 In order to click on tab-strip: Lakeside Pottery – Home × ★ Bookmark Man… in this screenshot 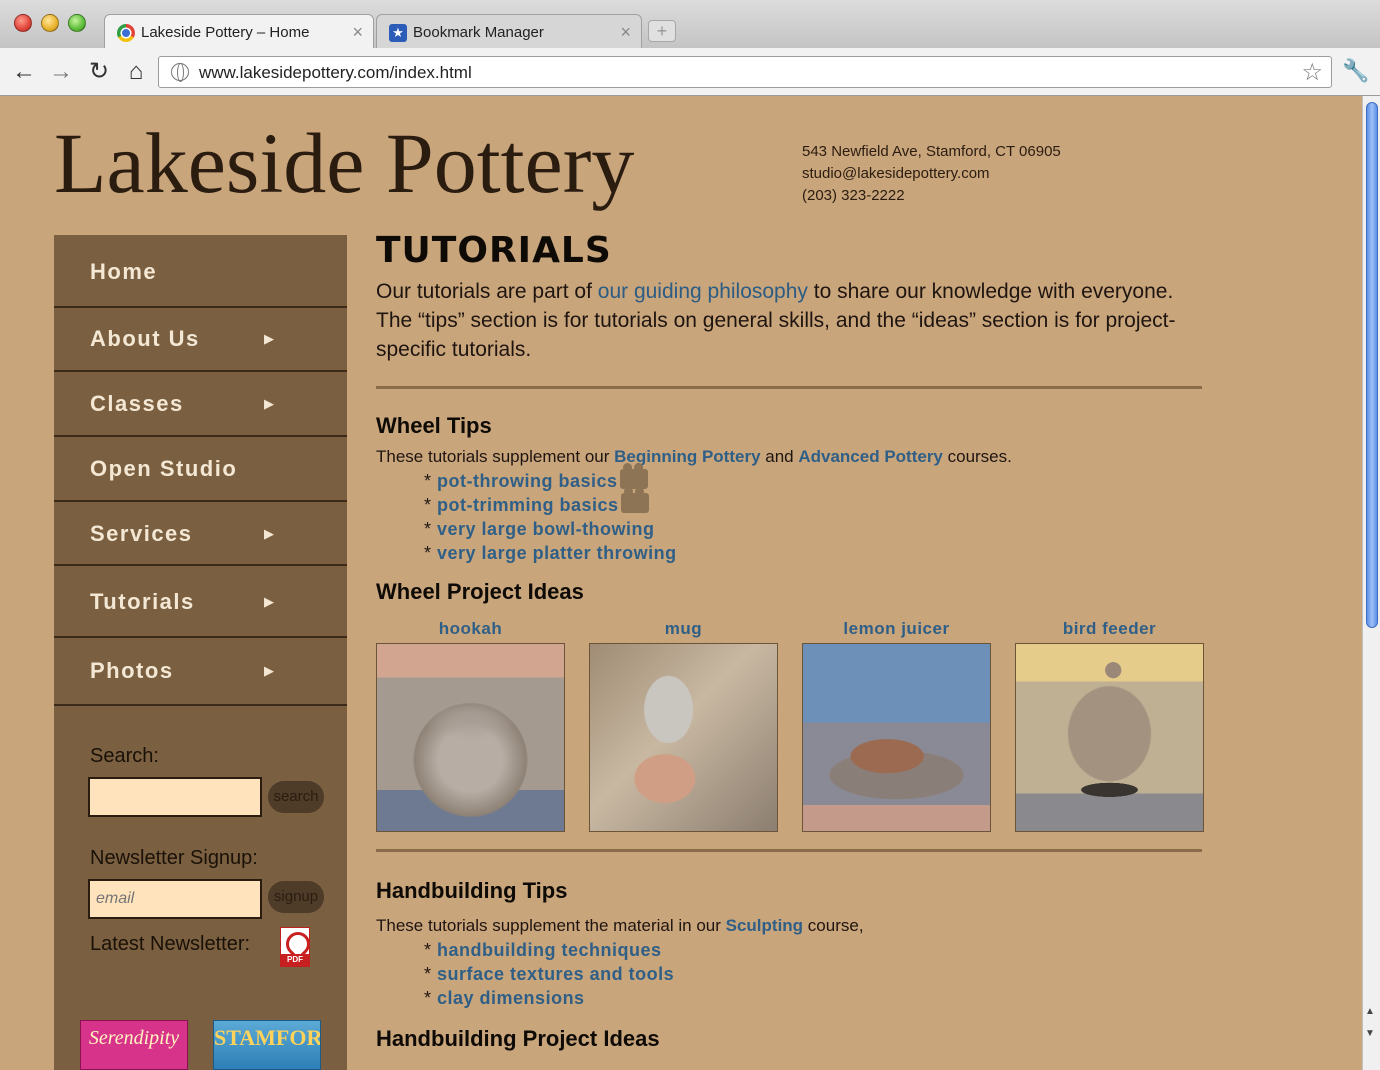, I will do `click(690, 24)`.